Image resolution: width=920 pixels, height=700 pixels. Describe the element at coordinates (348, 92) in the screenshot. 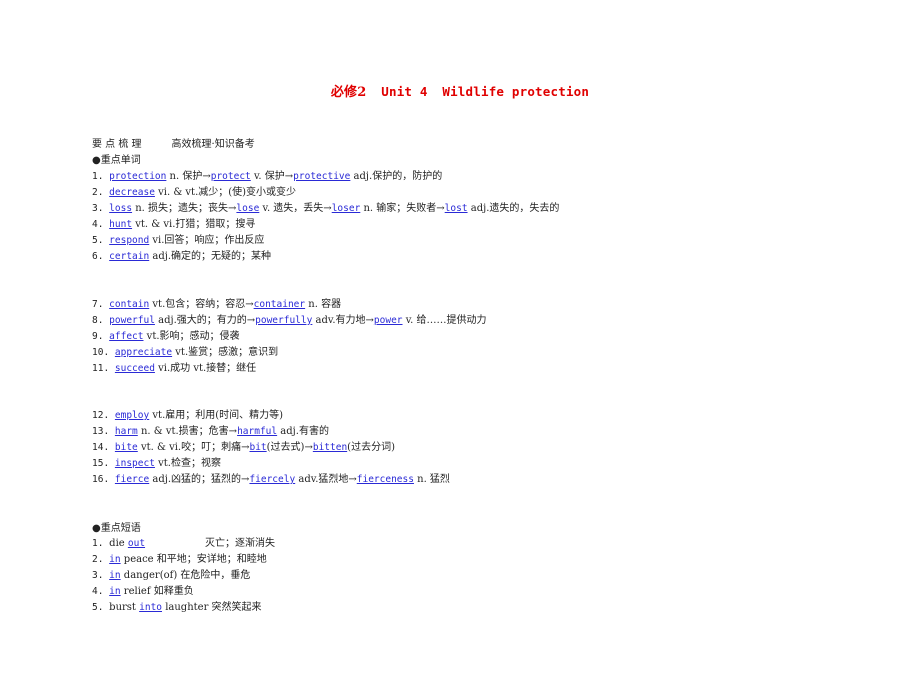

I see `title-module: 必修2` at that location.